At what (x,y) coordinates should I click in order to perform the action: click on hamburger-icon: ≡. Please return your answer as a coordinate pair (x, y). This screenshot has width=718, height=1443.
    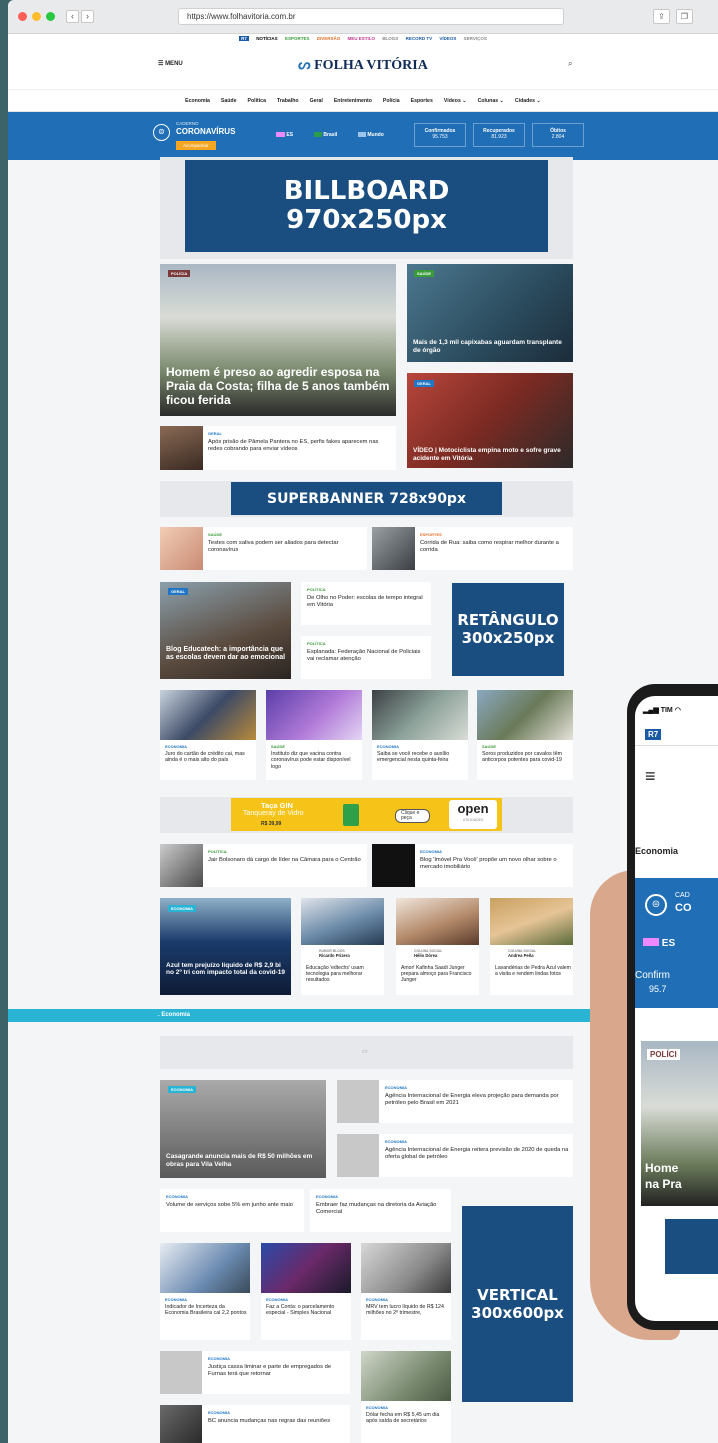
    Looking at the image, I should click on (650, 776).